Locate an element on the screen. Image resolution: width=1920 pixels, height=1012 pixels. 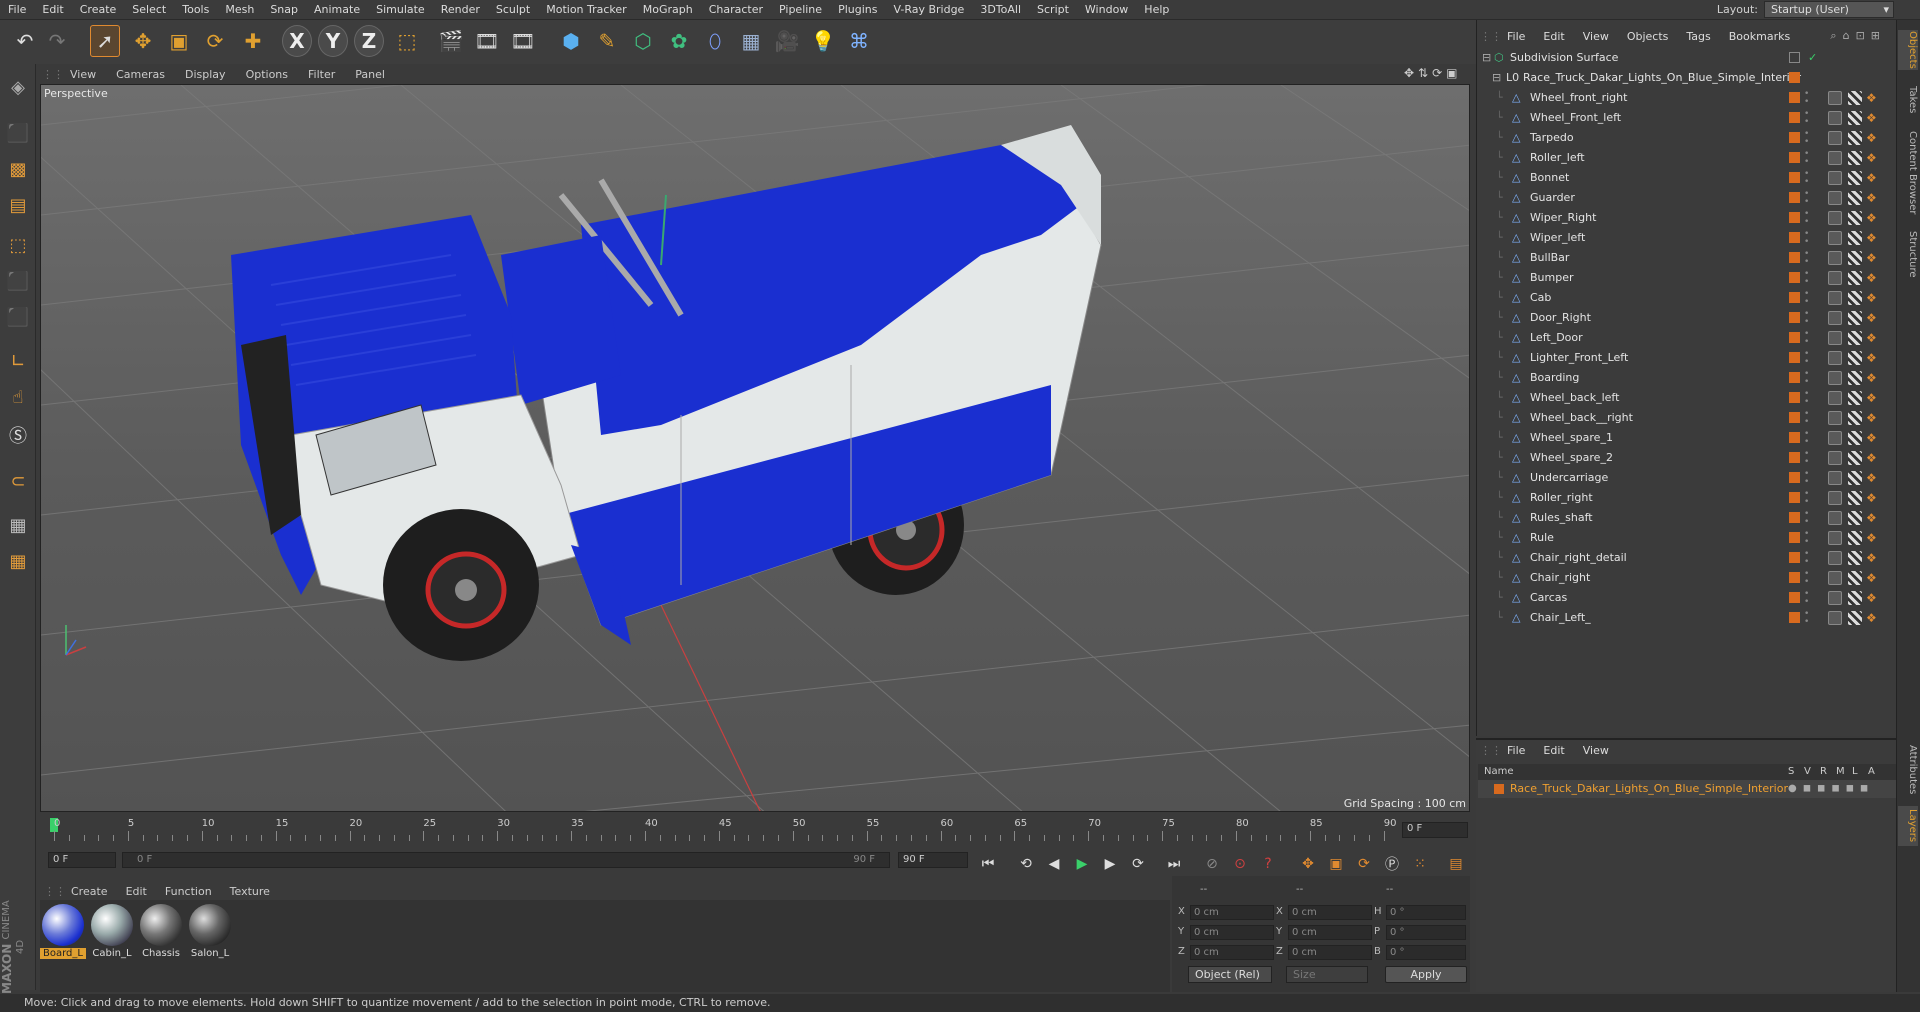
viewport-menu-view: View is located at coordinates (83, 74).